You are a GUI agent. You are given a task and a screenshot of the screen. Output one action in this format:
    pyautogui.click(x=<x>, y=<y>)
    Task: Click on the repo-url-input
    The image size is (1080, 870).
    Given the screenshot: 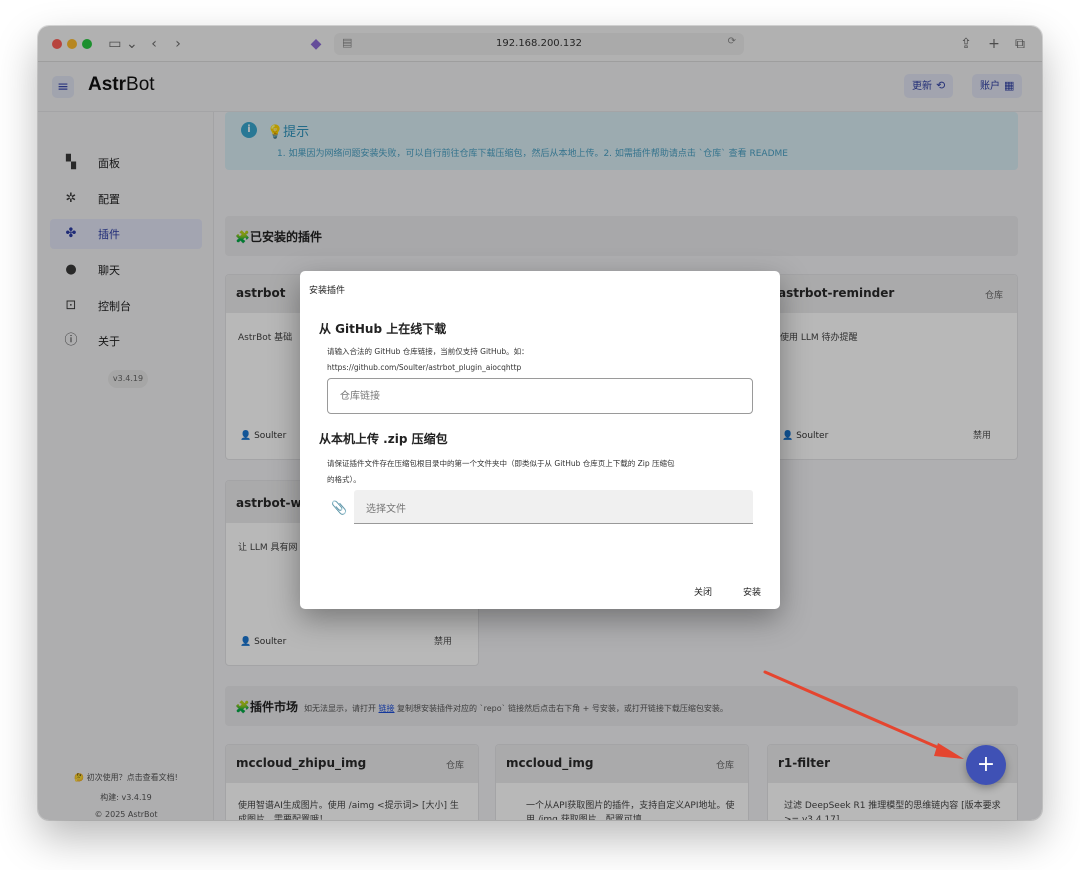 What is the action you would take?
    pyautogui.click(x=540, y=396)
    